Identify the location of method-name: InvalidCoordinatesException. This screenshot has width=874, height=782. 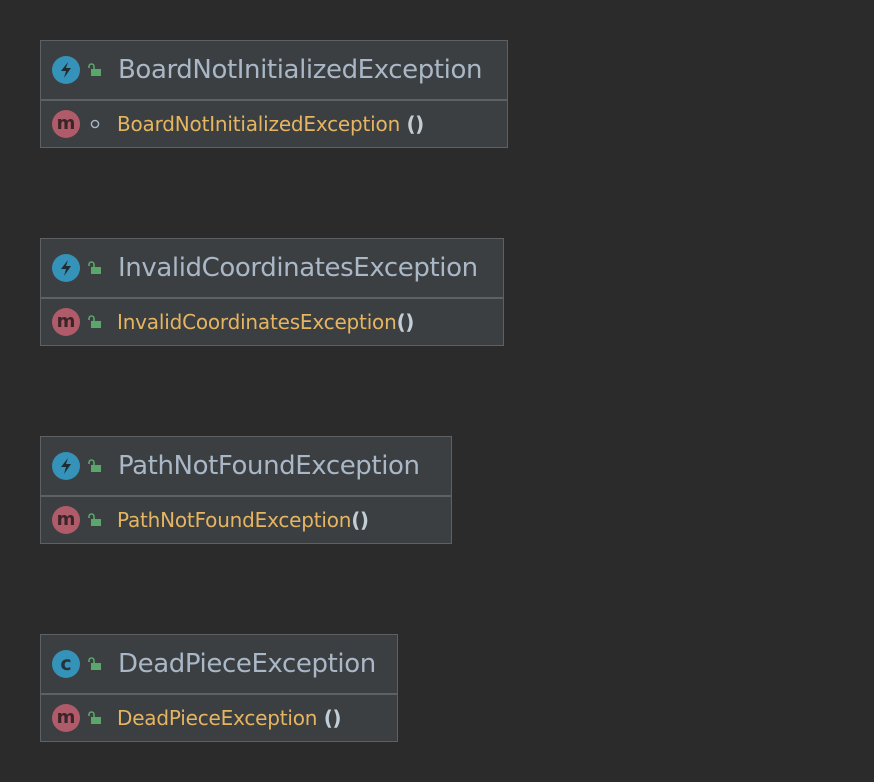
(257, 322).